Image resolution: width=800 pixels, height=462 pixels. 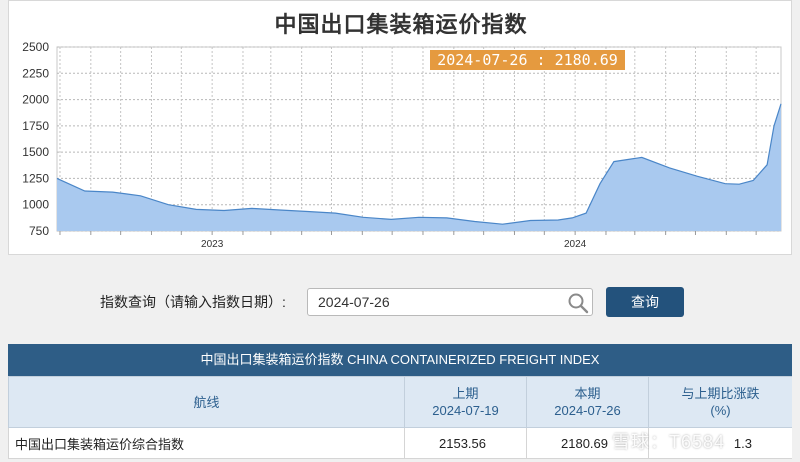 What do you see at coordinates (720, 393) in the screenshot?
I see `col-change-label: 与上期比涨跌` at bounding box center [720, 393].